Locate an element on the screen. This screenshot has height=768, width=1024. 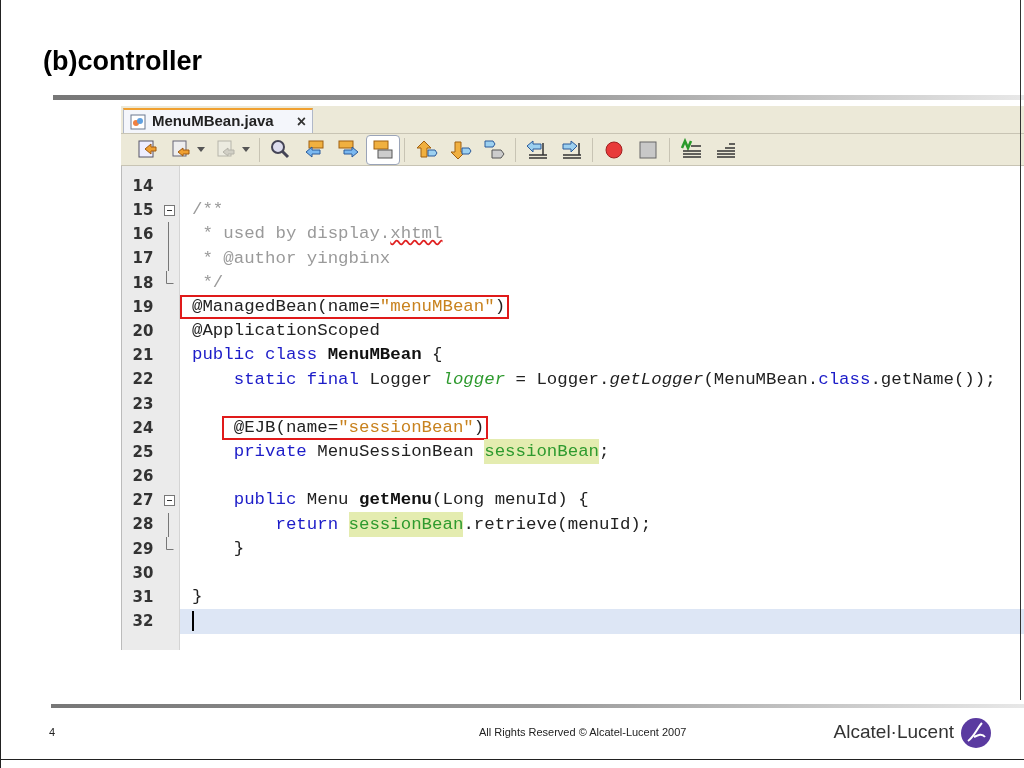
code-token: @ManagedBean(name= is located at coordinates (286, 307).